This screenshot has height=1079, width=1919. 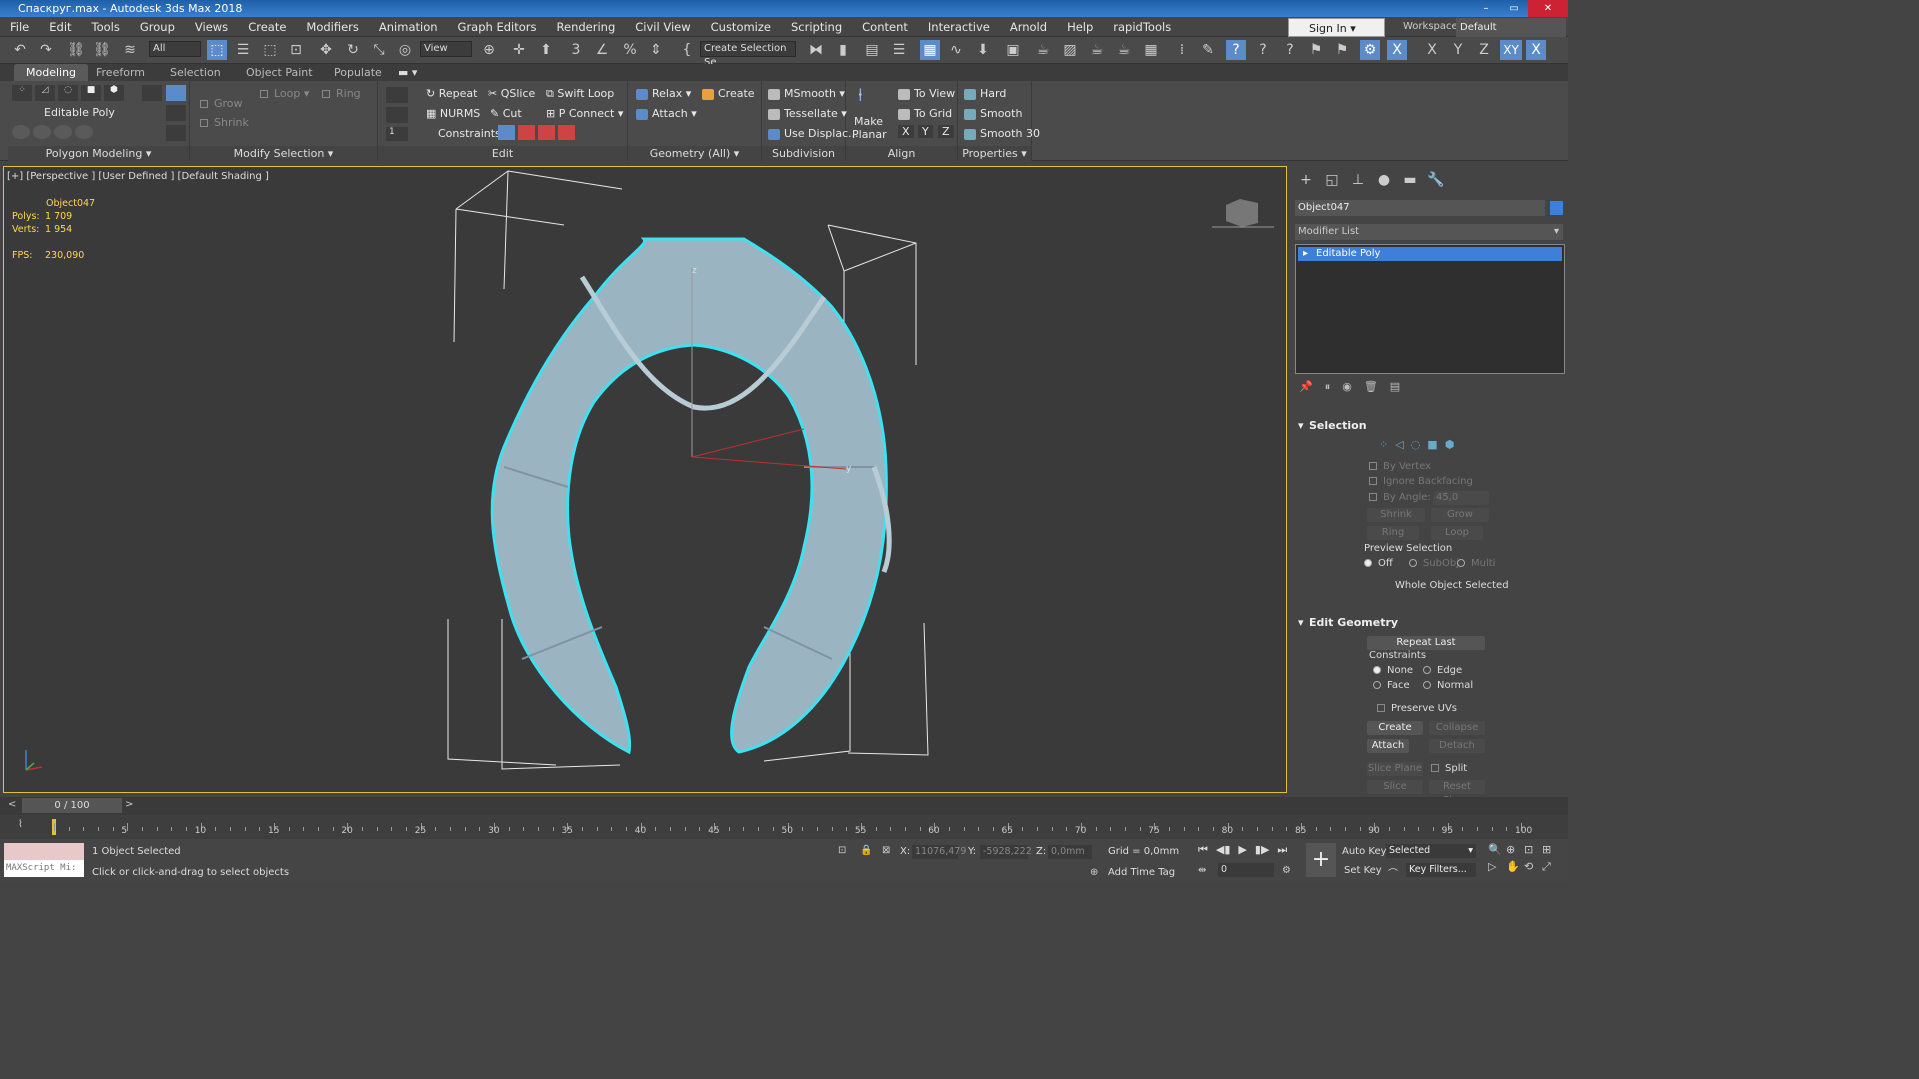 What do you see at coordinates (1395, 387) in the screenshot?
I see `configure-modifier-sets-icon: ▤` at bounding box center [1395, 387].